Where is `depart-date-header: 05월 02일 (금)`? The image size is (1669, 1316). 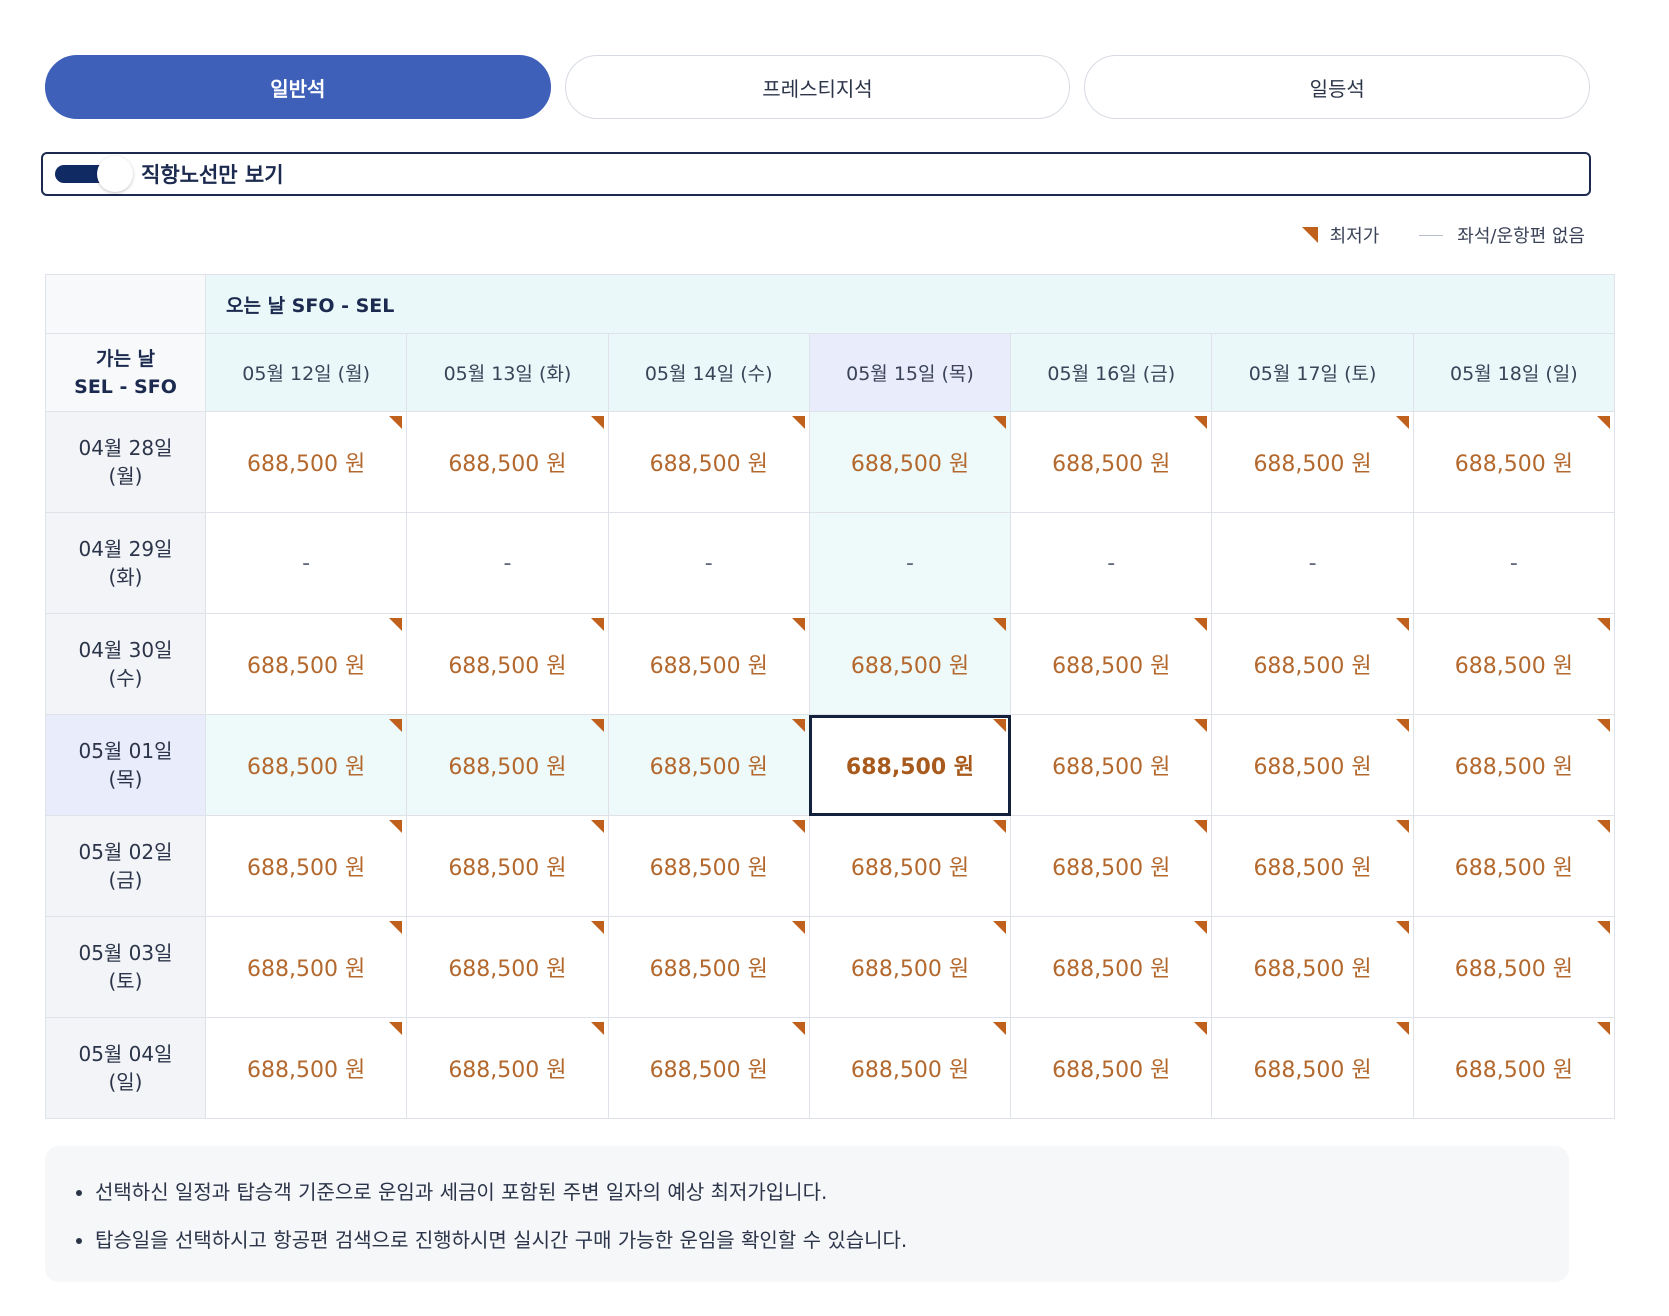 depart-date-header: 05월 02일 (금) is located at coordinates (125, 866).